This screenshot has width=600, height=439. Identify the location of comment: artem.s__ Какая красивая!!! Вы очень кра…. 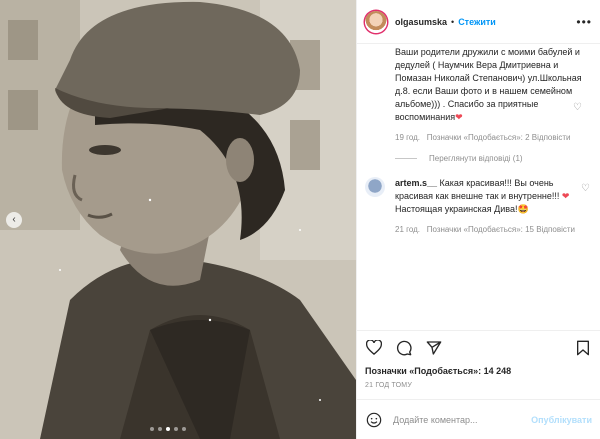
(478, 206).